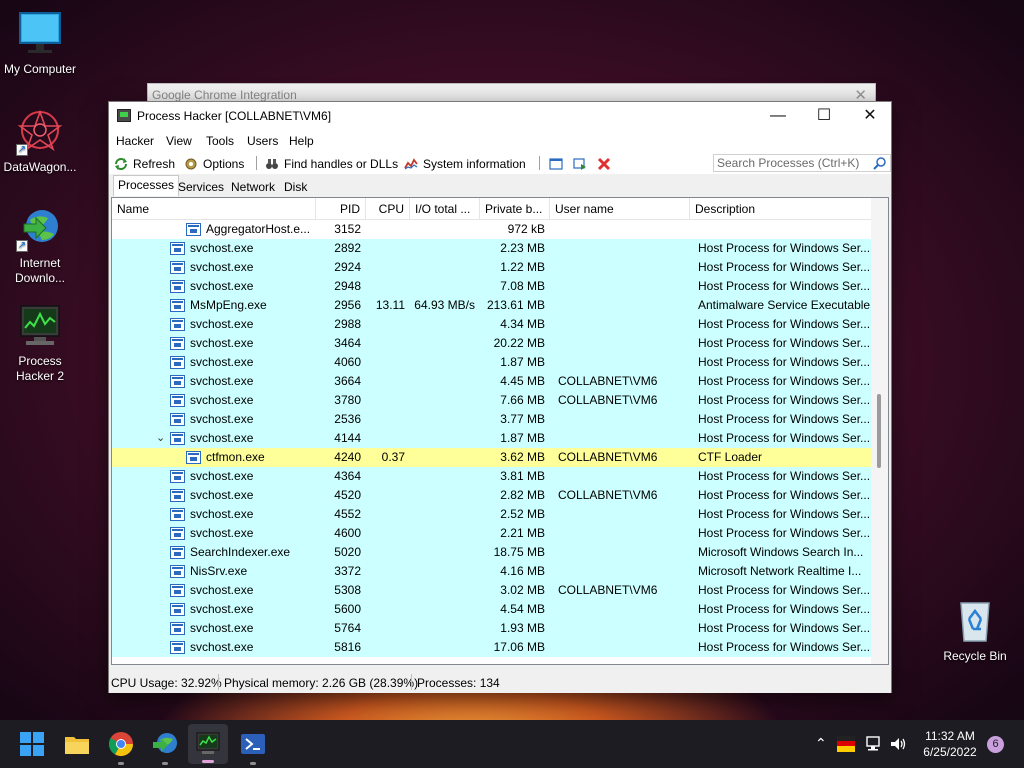  I want to click on column-name: Name, so click(214, 209).